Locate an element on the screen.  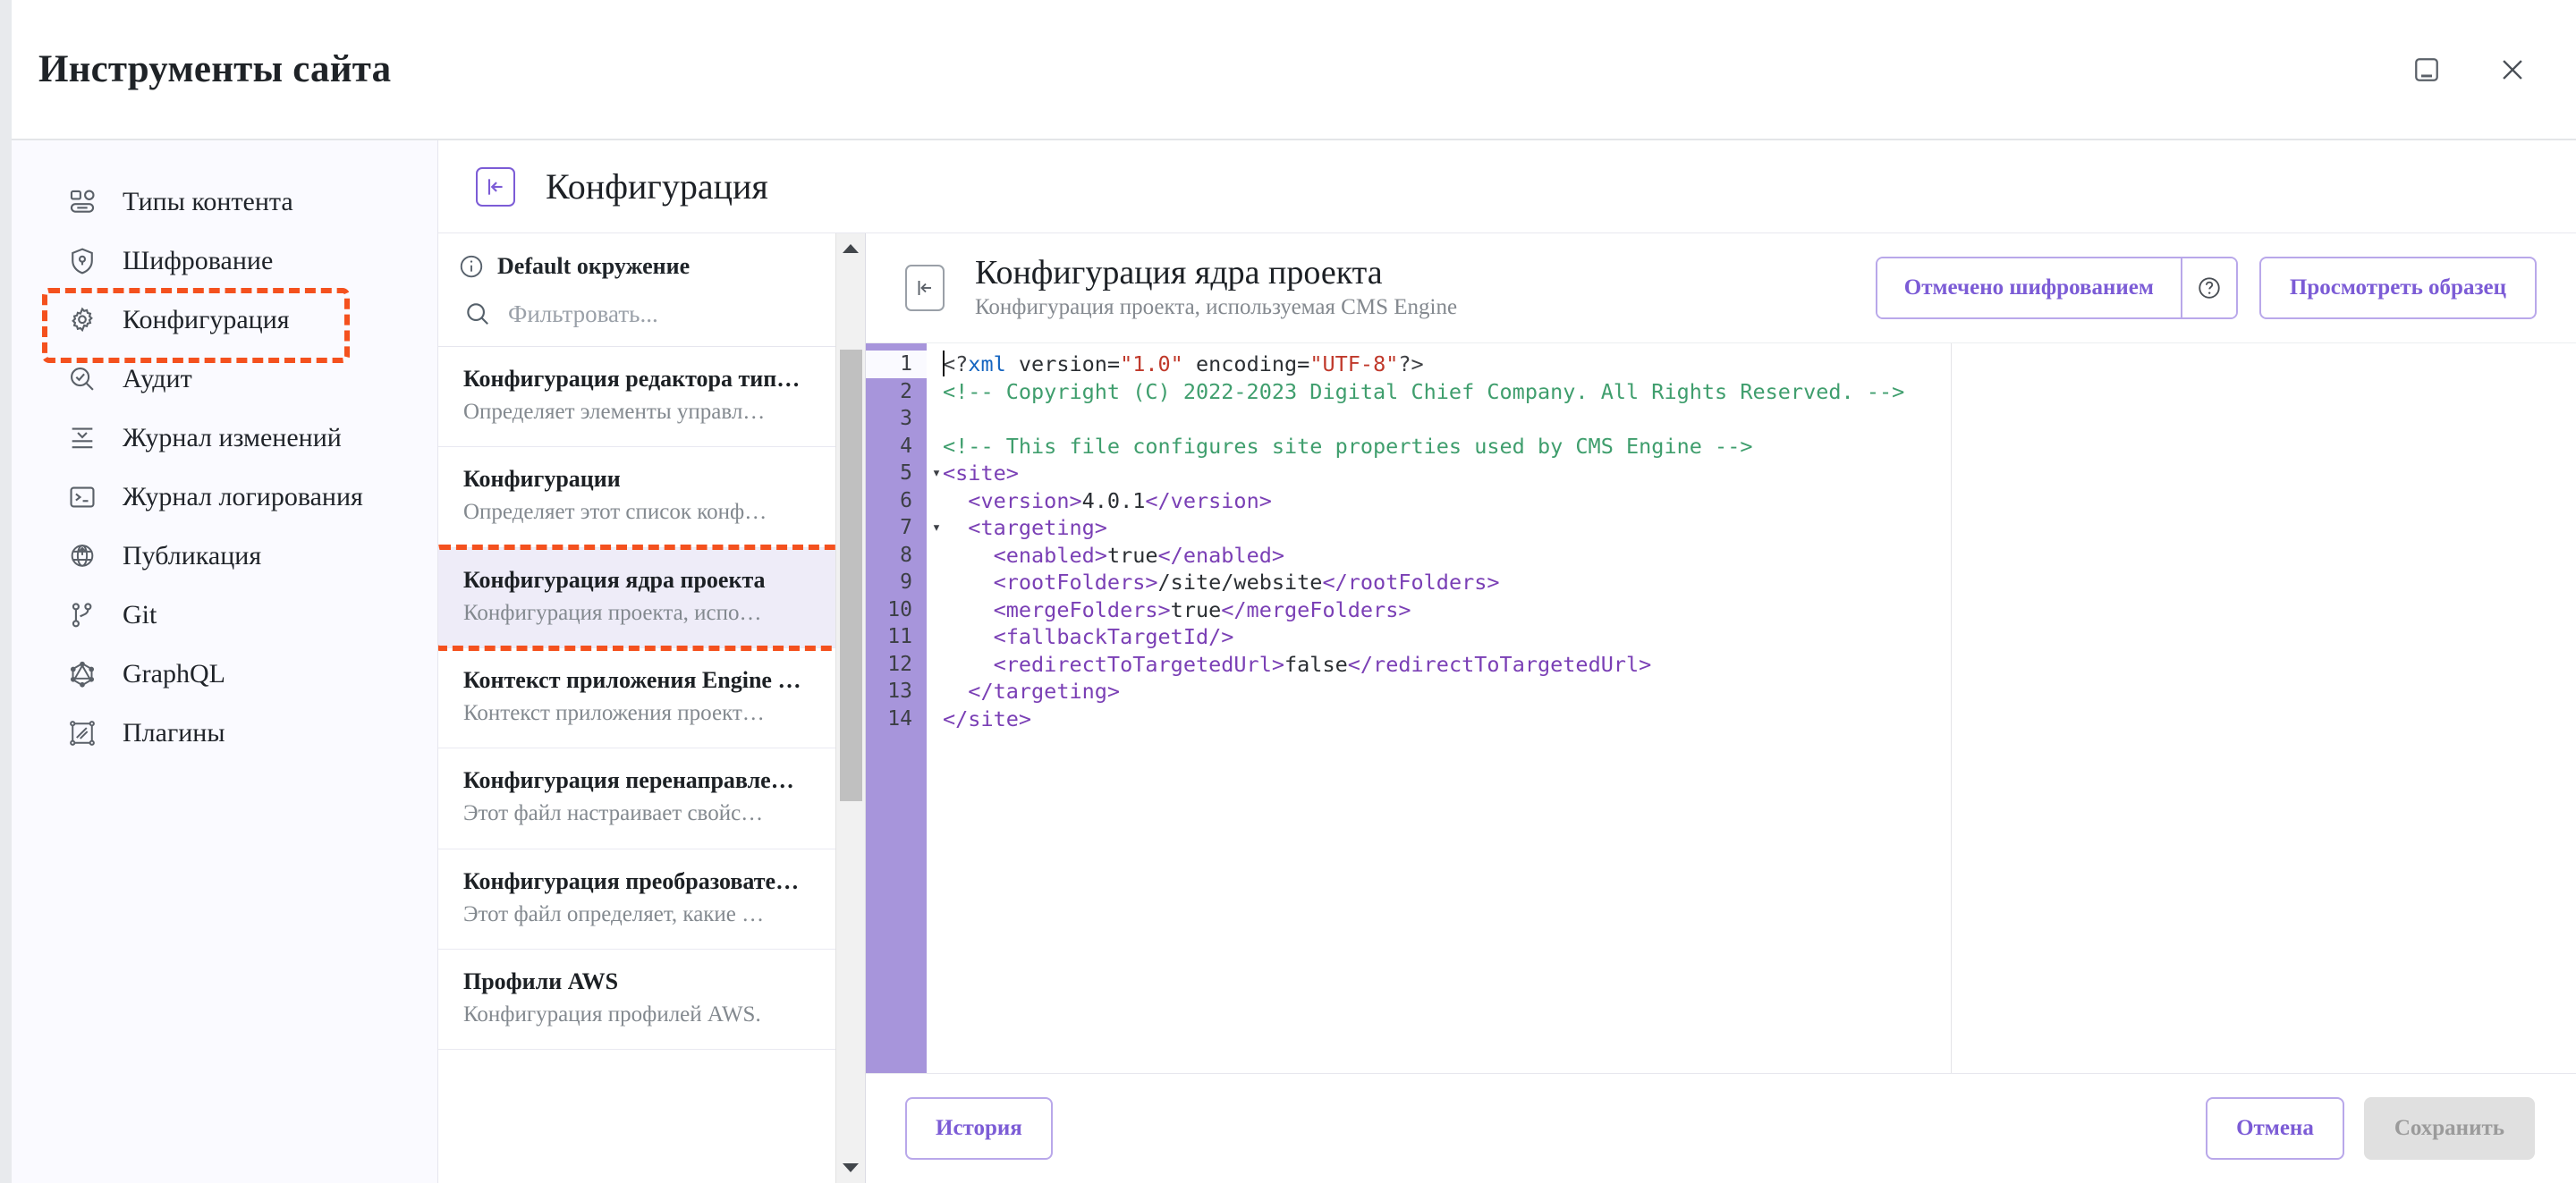
line-number: 6 is located at coordinates (906, 500).